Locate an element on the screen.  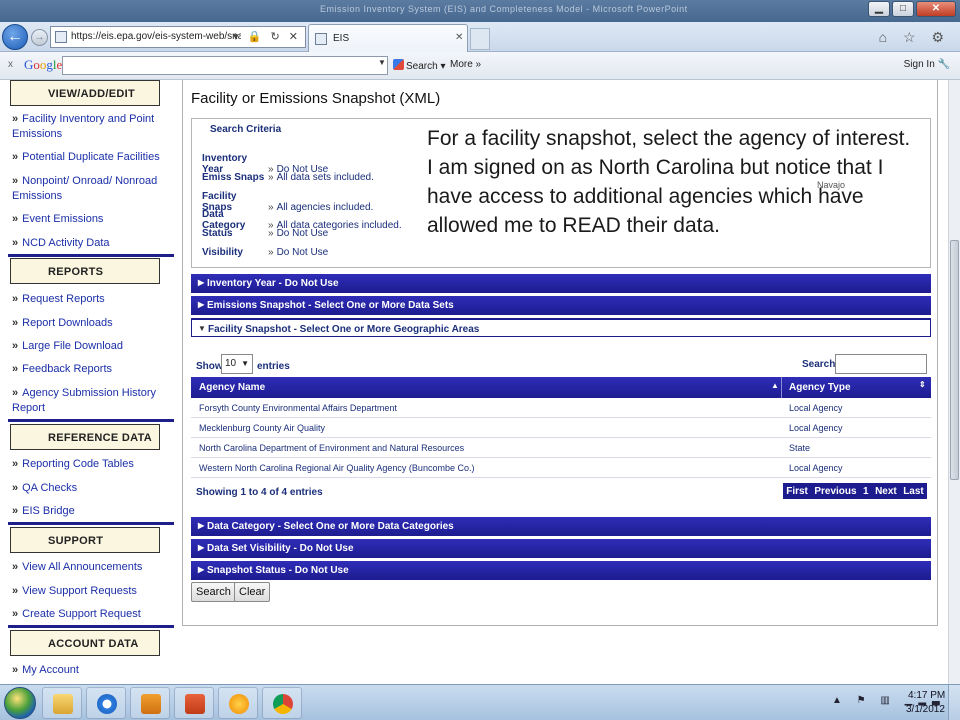
section-data-set-visibility: ▶ Data Set Visibility - Do Not Use is located at coordinates (561, 548).